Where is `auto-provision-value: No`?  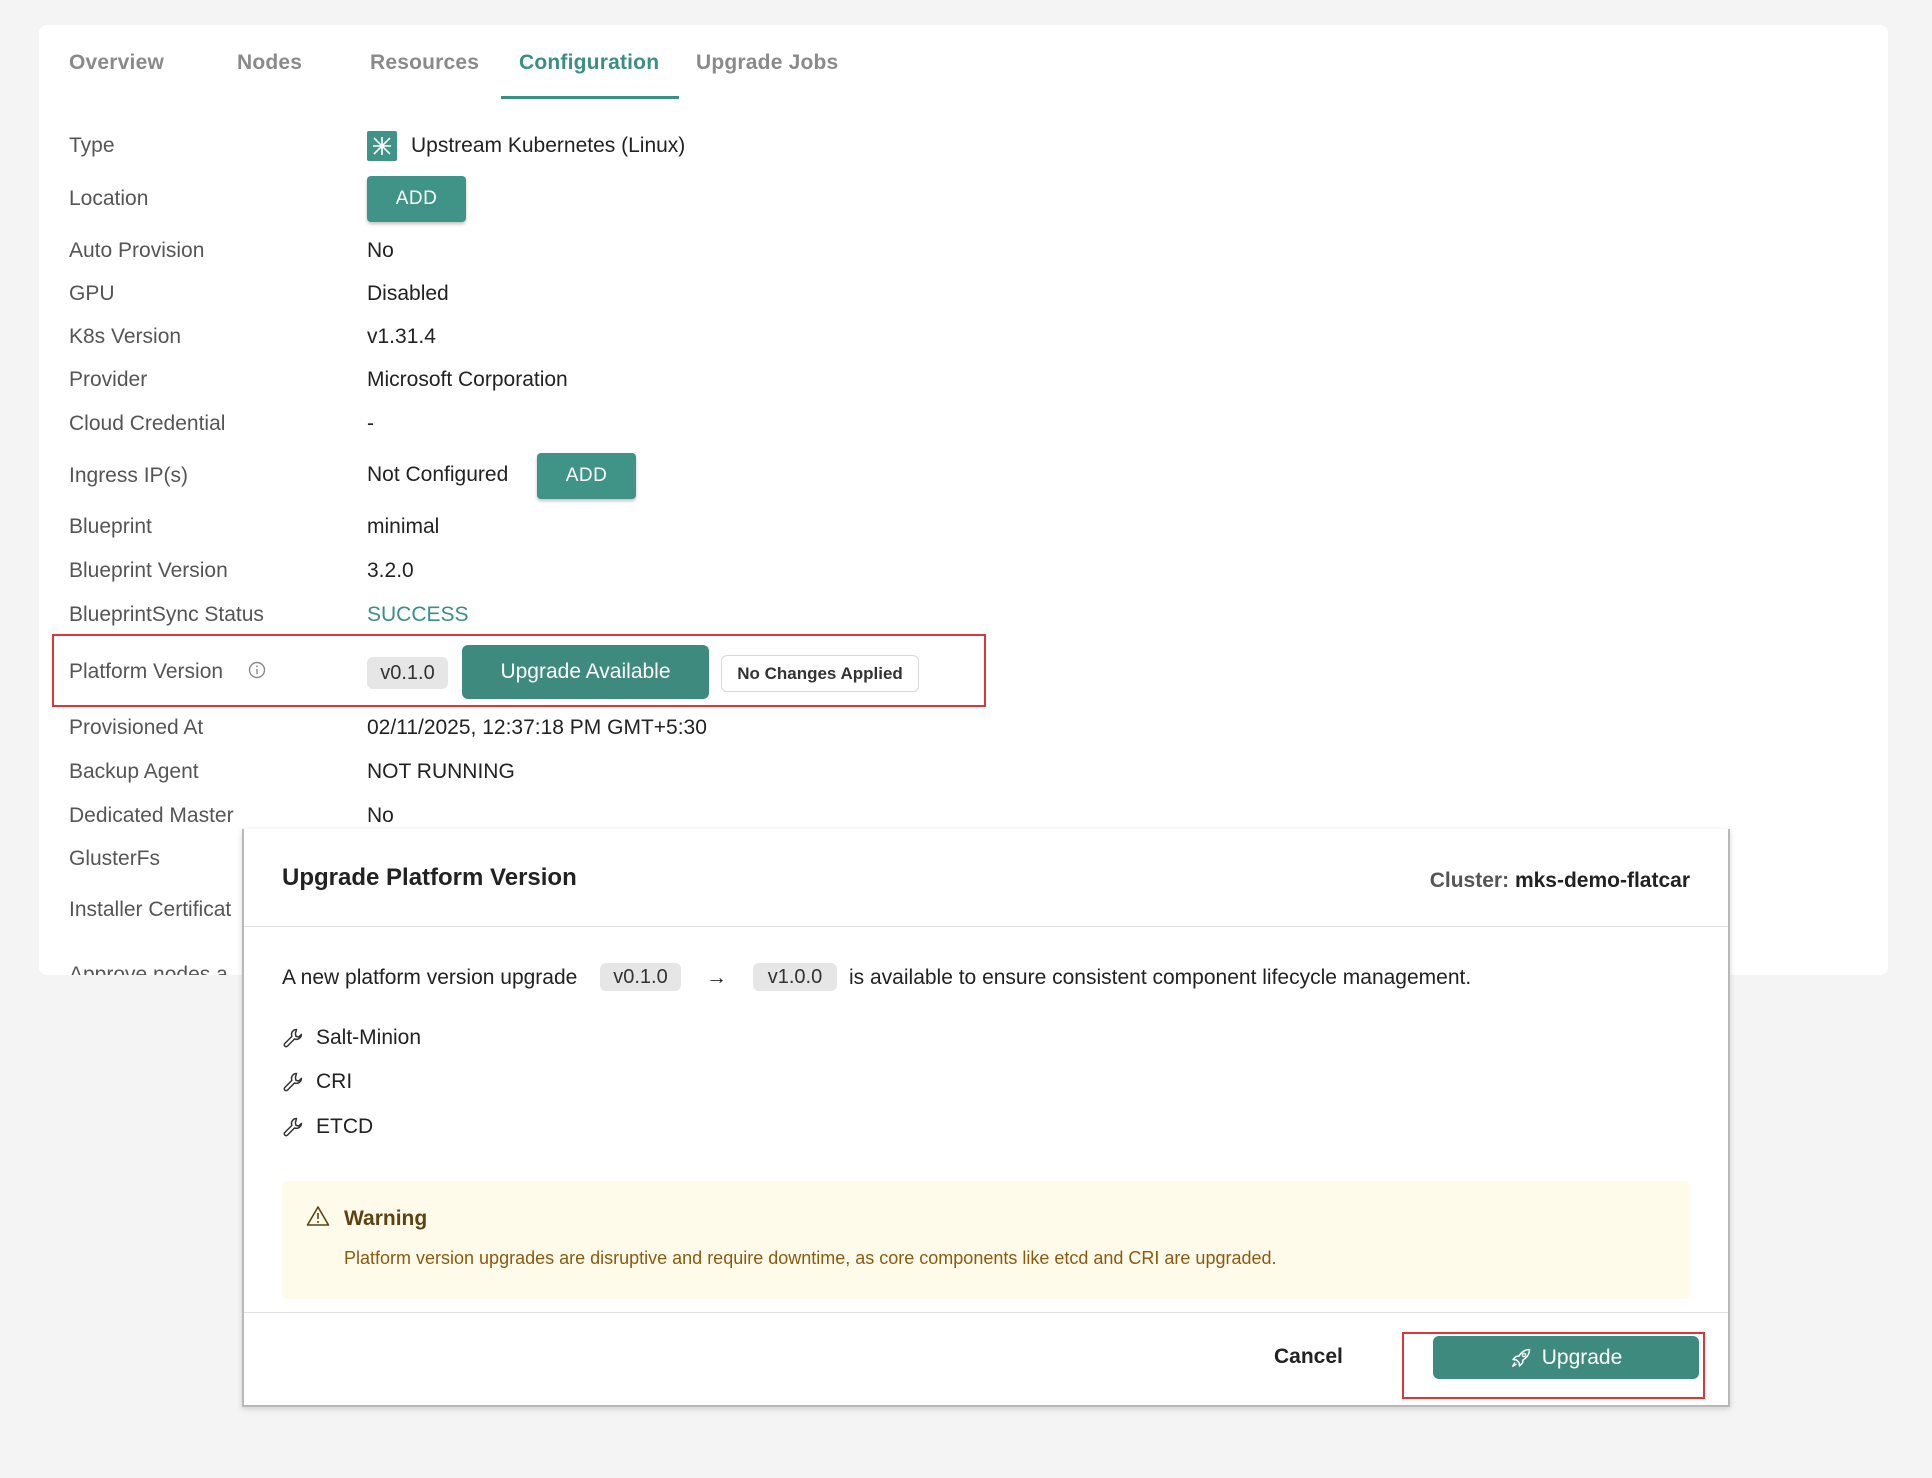
auto-provision-value: No is located at coordinates (380, 250).